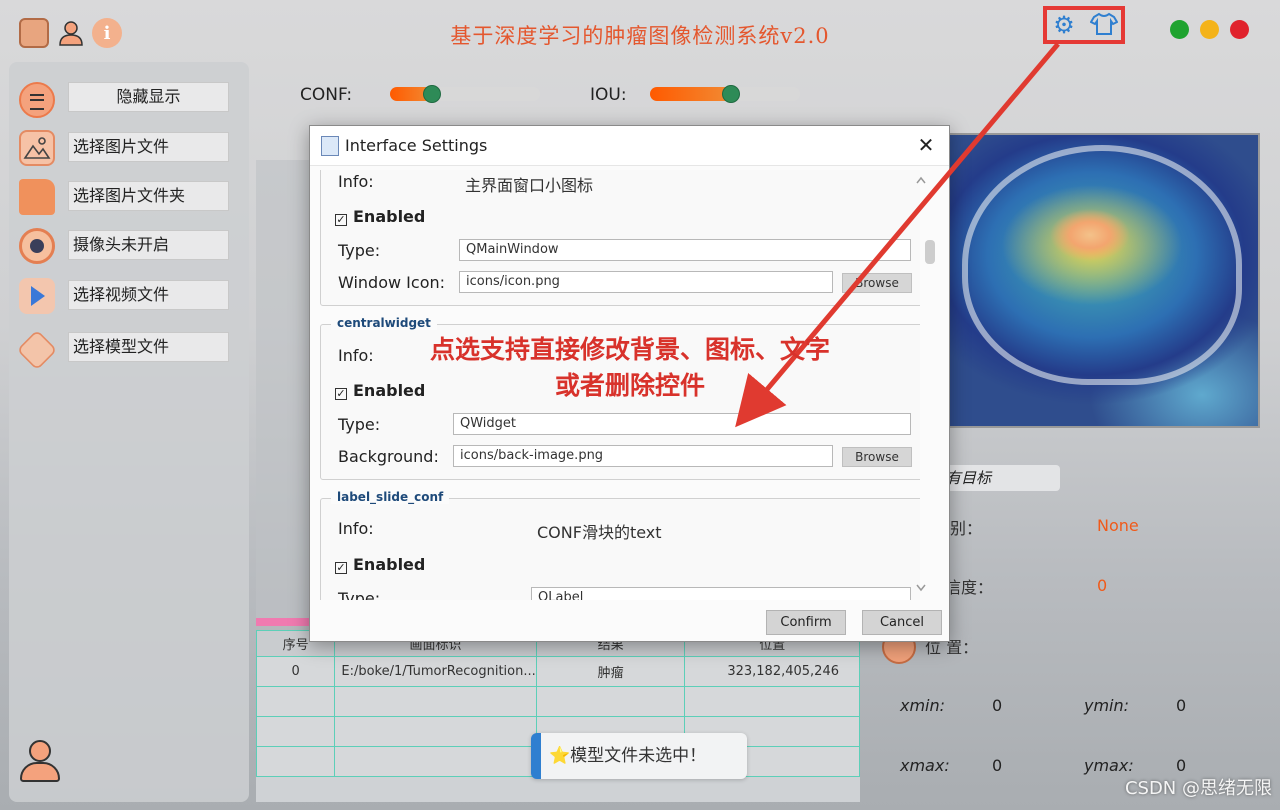 The width and height of the screenshot is (1280, 810). I want to click on annotation-text: 点选支持直接修改背景、图标、文字 或者删除控件, so click(629, 367).